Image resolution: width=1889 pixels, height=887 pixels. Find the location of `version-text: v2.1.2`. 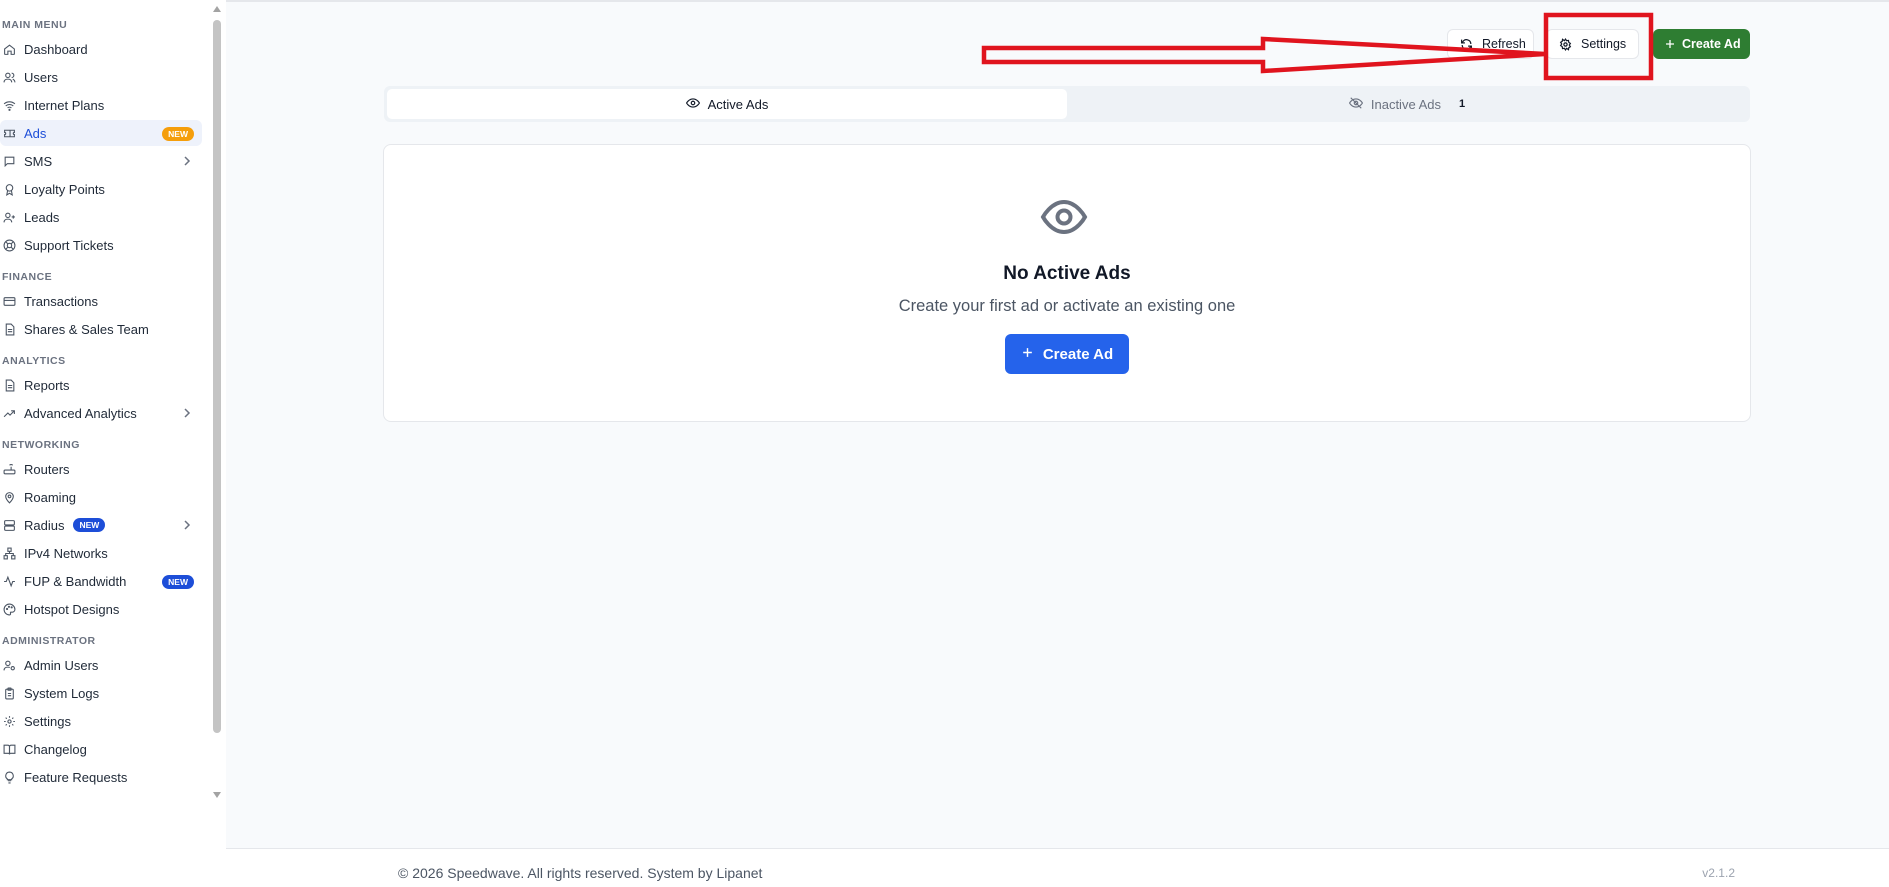

version-text: v2.1.2 is located at coordinates (1718, 873).